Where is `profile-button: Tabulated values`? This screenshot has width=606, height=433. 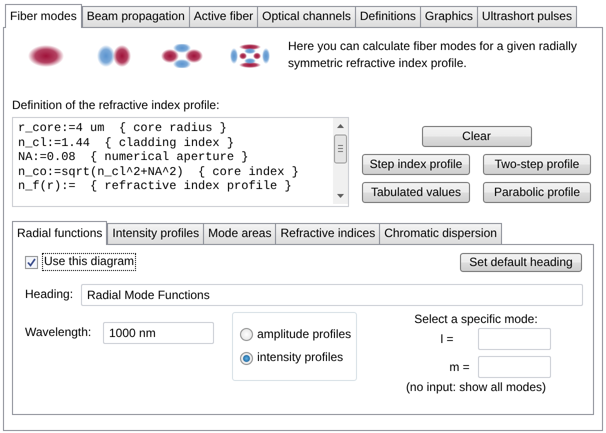
profile-button: Tabulated values is located at coordinates (416, 193).